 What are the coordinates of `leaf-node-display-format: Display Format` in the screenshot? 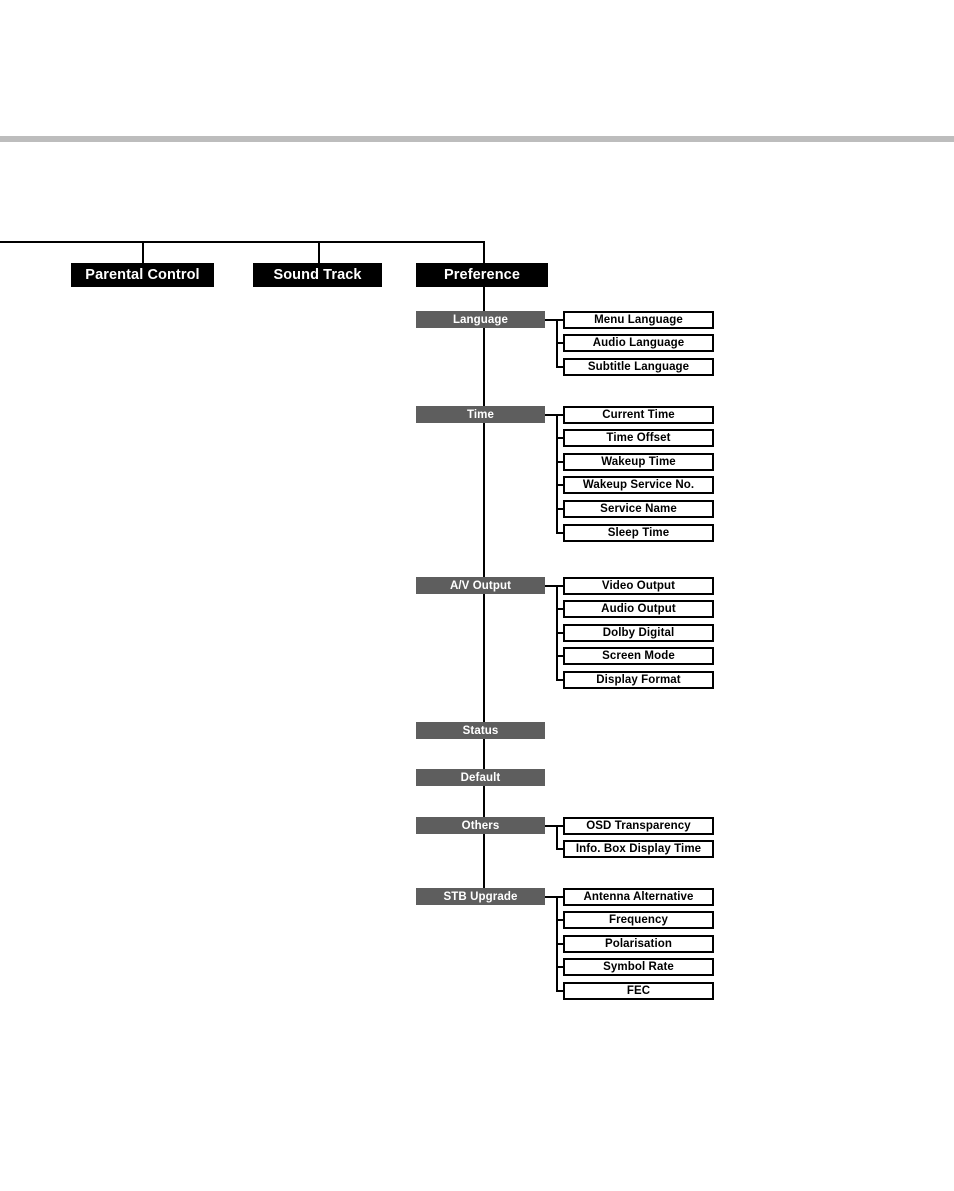 It's located at (638, 679).